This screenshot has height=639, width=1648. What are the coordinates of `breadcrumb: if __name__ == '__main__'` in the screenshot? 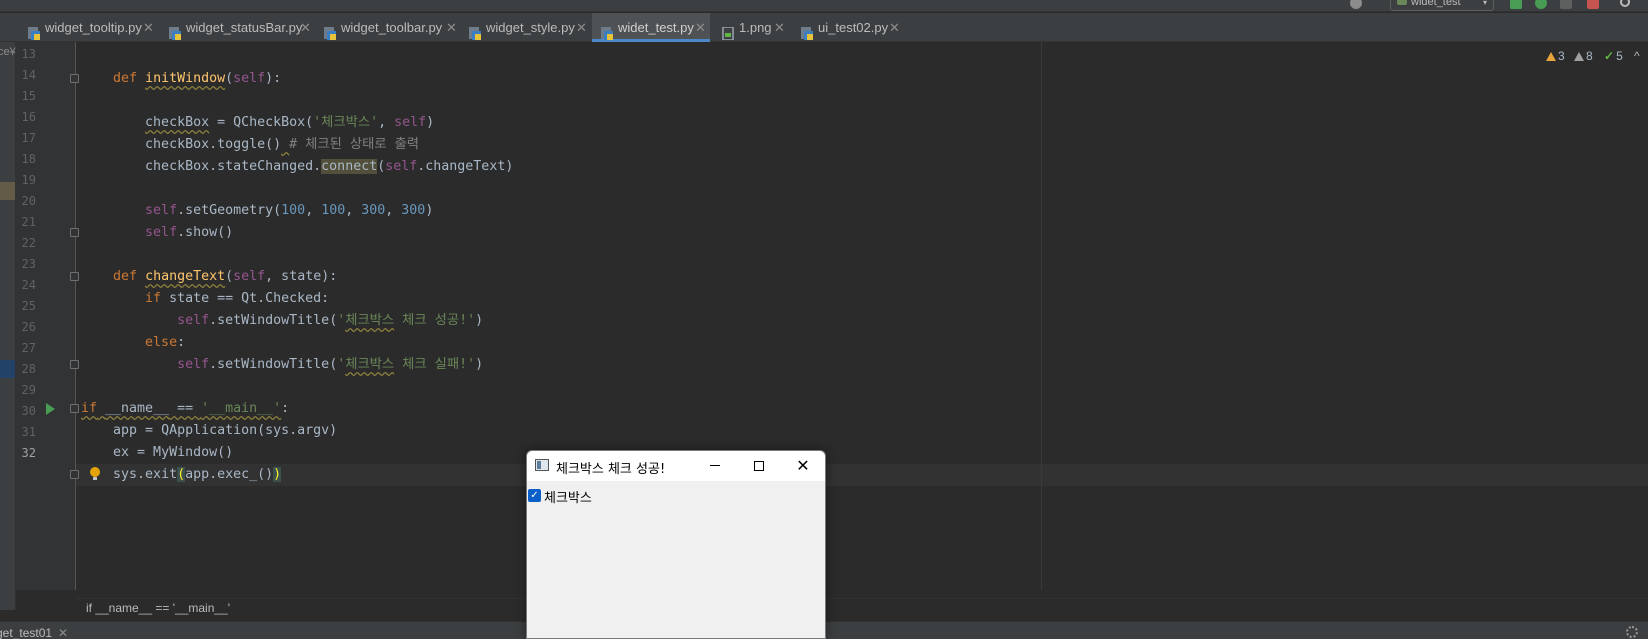 It's located at (158, 608).